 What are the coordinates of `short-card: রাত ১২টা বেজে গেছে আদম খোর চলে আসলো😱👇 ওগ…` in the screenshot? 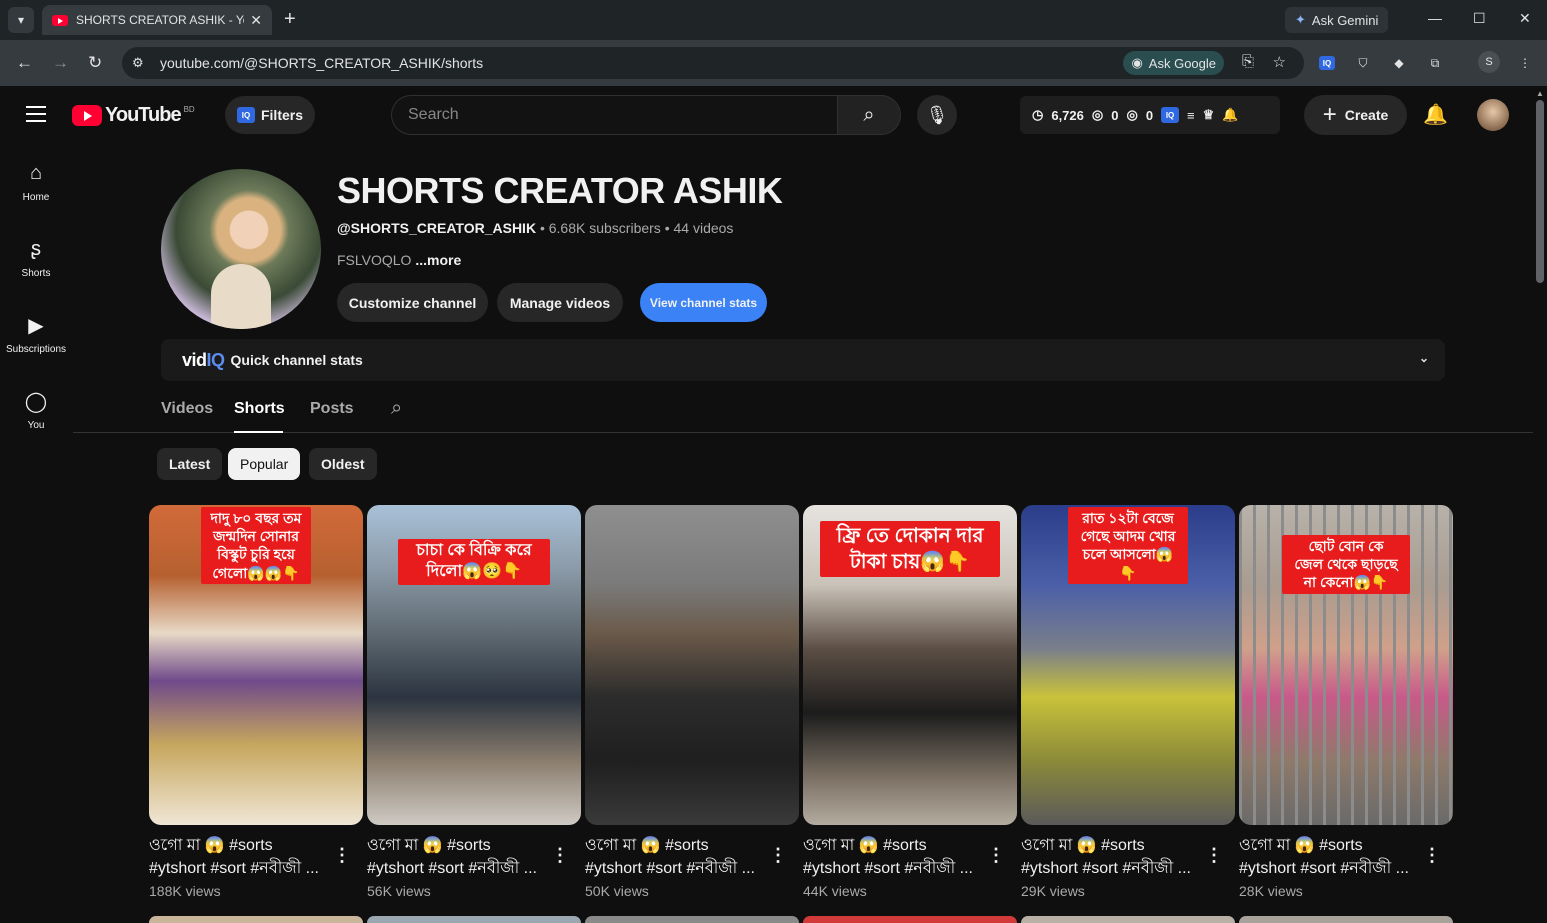 It's located at (1128, 702).